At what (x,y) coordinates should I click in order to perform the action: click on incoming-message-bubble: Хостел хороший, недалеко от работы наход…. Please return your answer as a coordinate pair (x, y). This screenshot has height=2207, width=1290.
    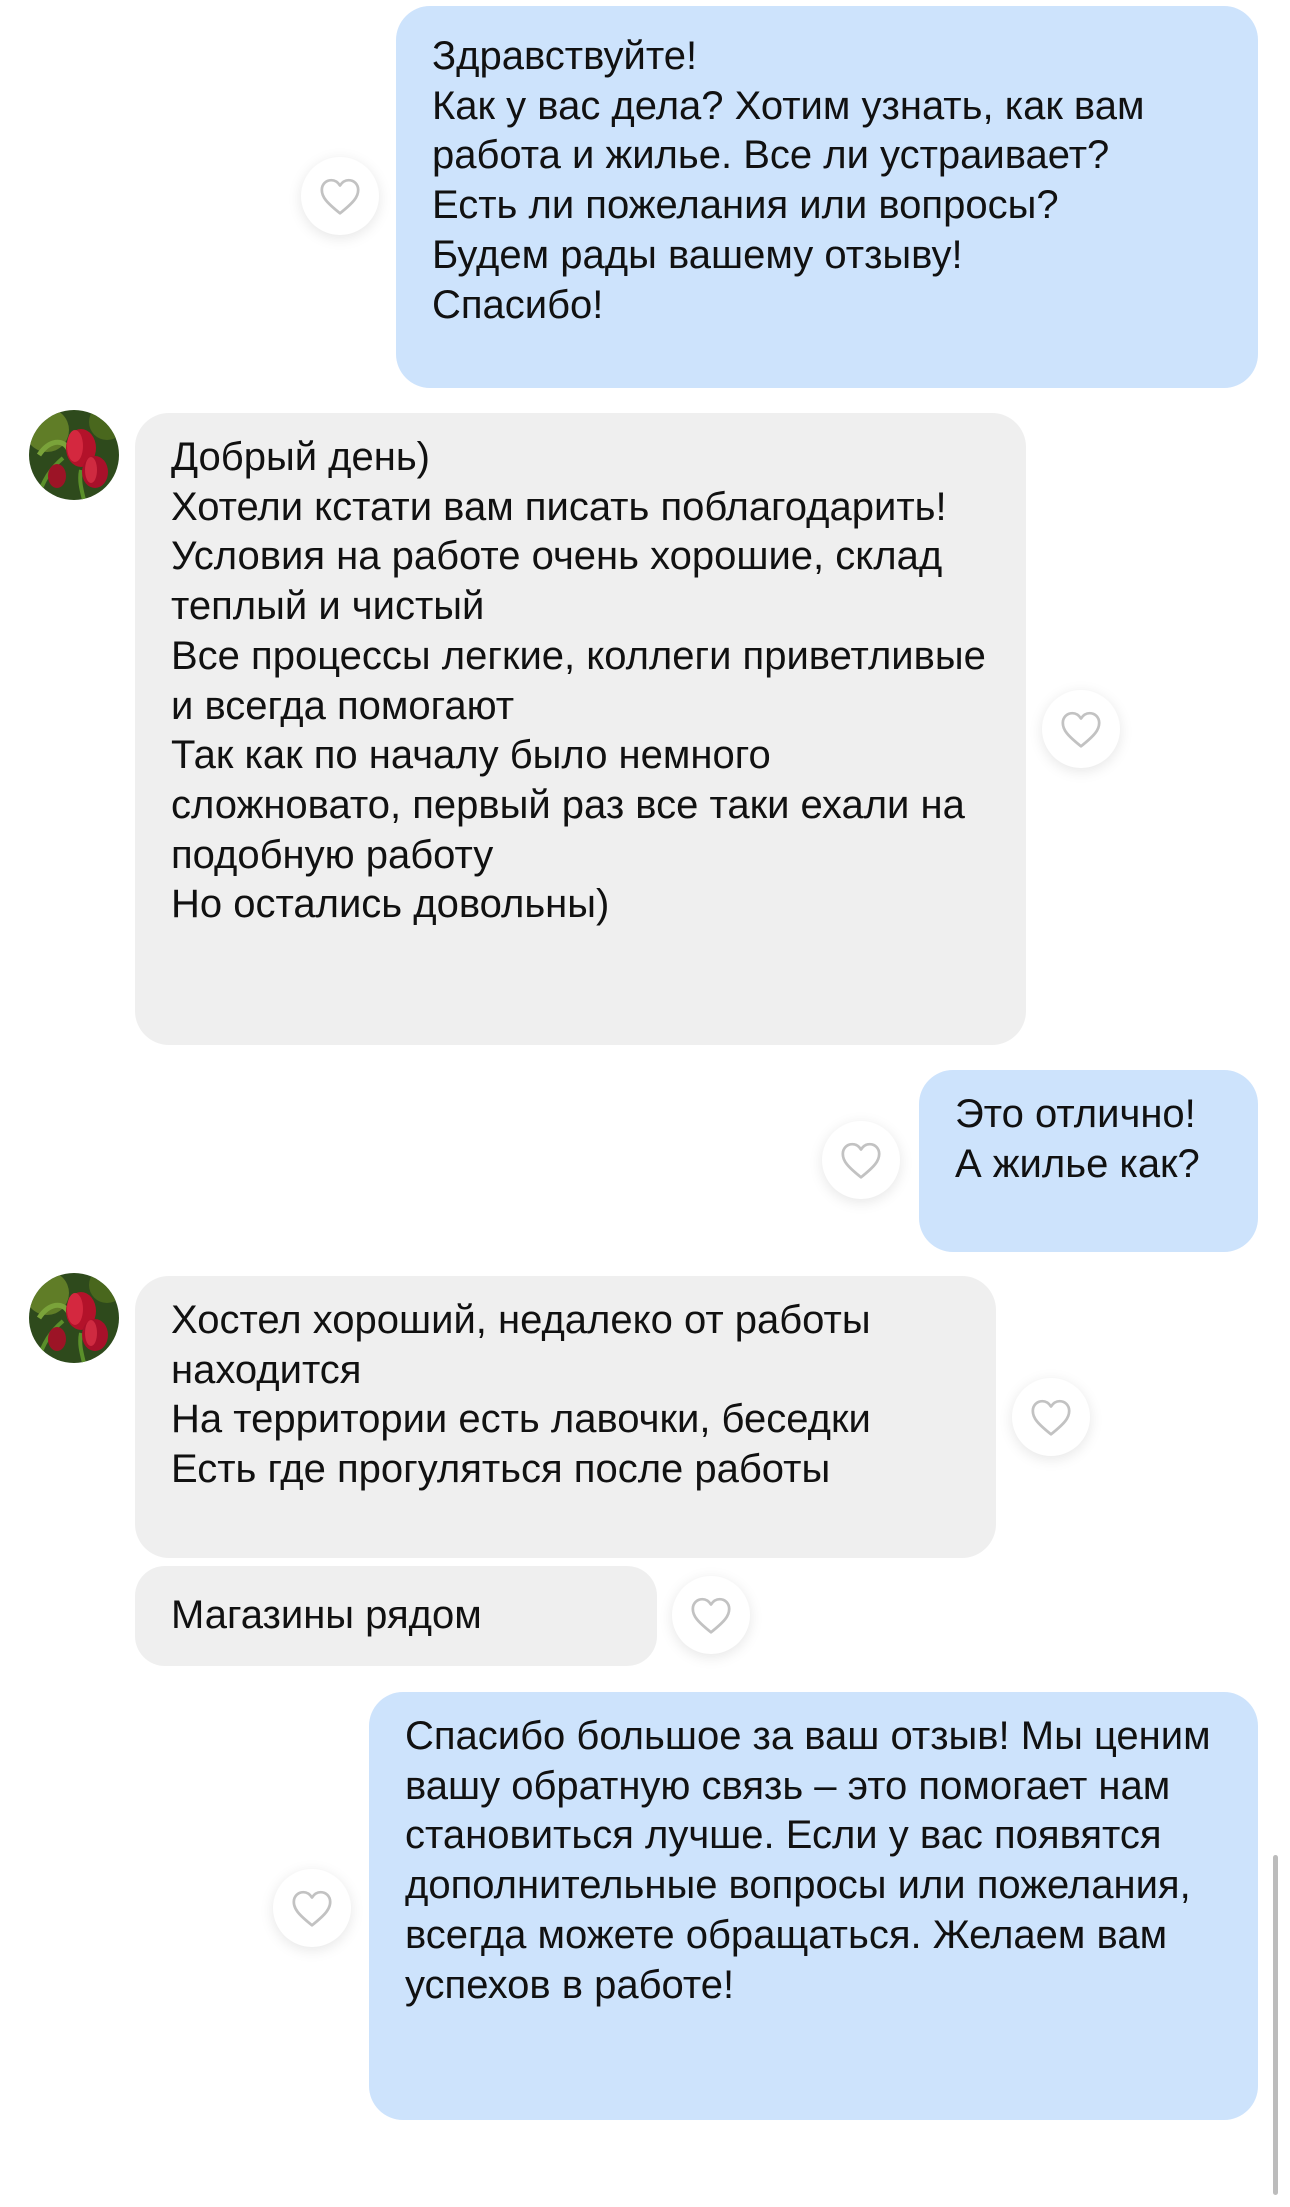
    Looking at the image, I should click on (565, 1417).